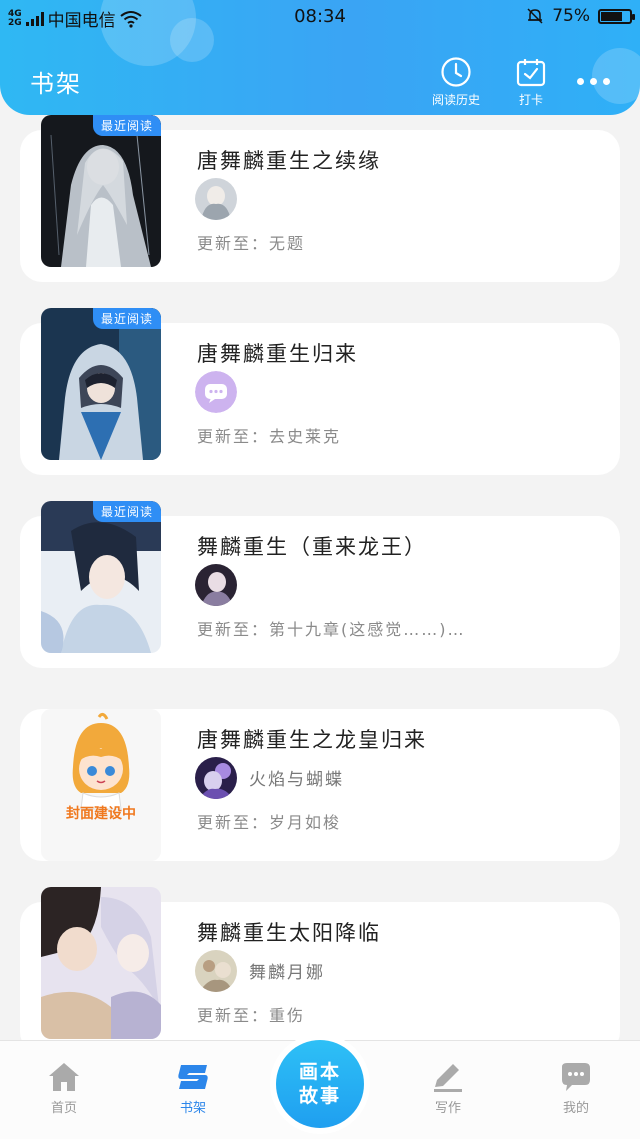  I want to click on nav-shelf: 书架, so click(193, 1088).